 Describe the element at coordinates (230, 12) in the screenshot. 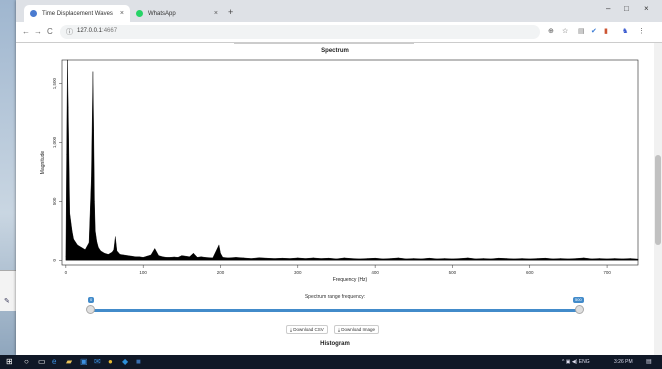

I see `new-tab-button: +` at that location.